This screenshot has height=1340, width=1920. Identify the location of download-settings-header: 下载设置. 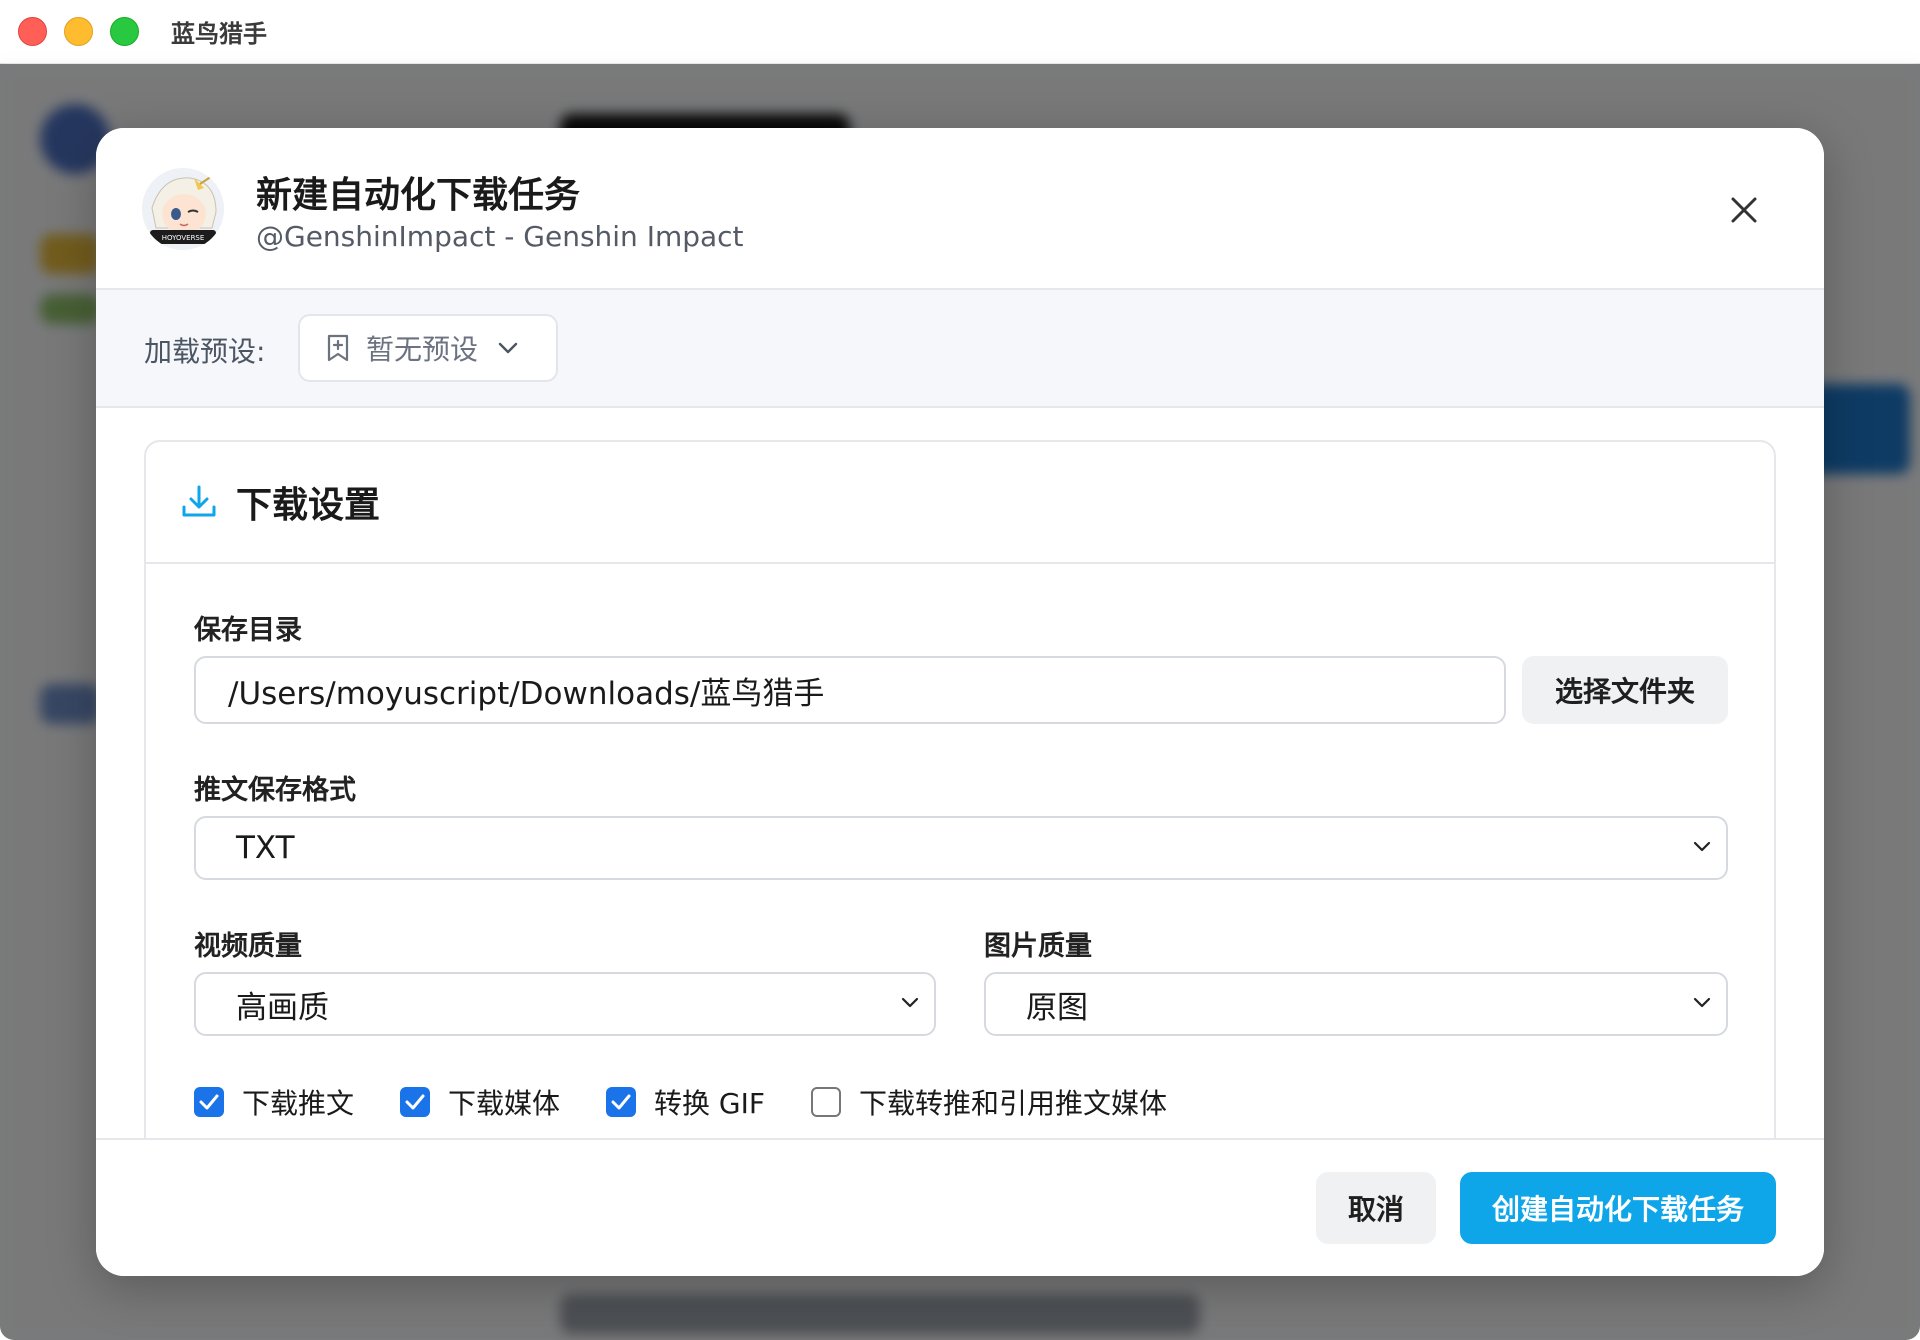
(960, 503).